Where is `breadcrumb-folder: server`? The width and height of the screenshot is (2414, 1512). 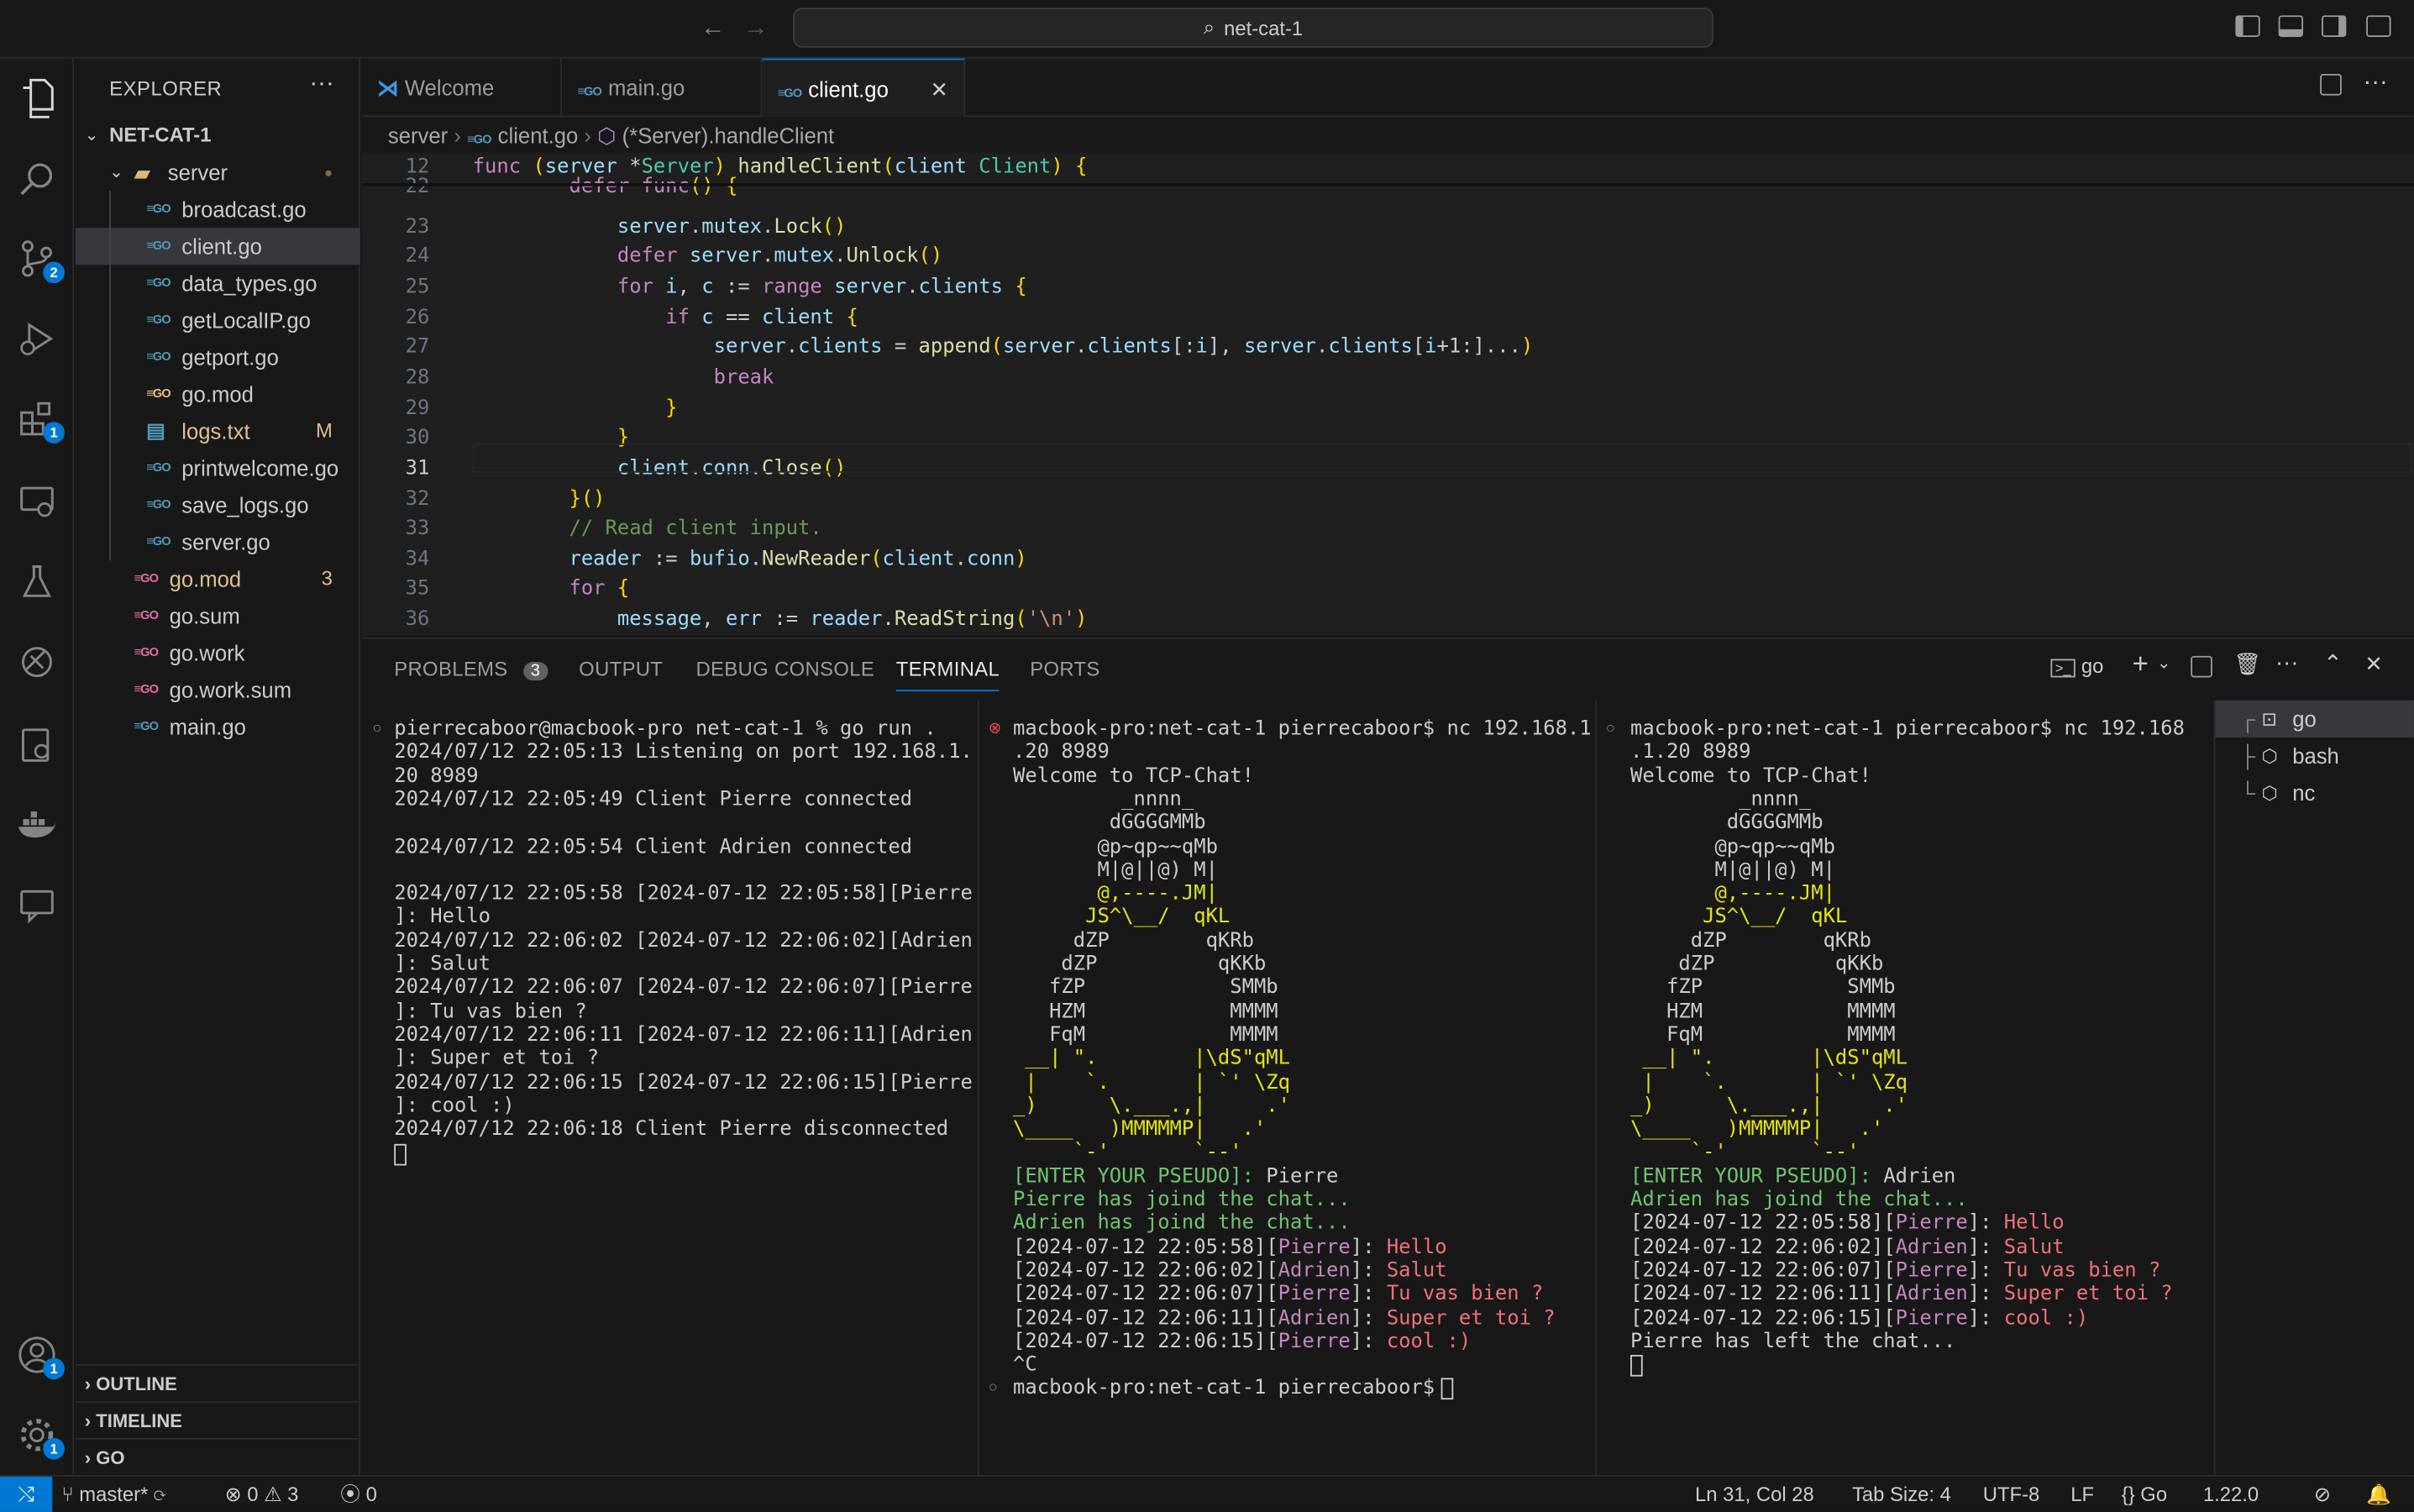 breadcrumb-folder: server is located at coordinates (418, 135).